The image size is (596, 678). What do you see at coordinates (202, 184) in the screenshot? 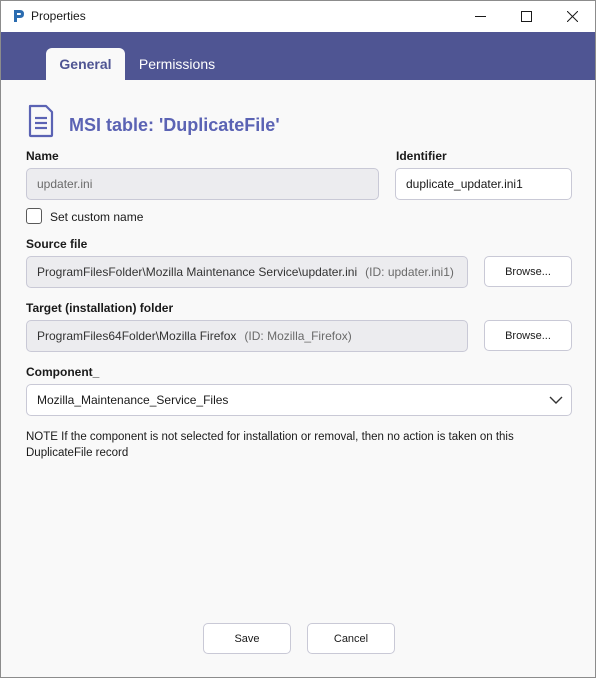
I see `name-field: updater.ini` at bounding box center [202, 184].